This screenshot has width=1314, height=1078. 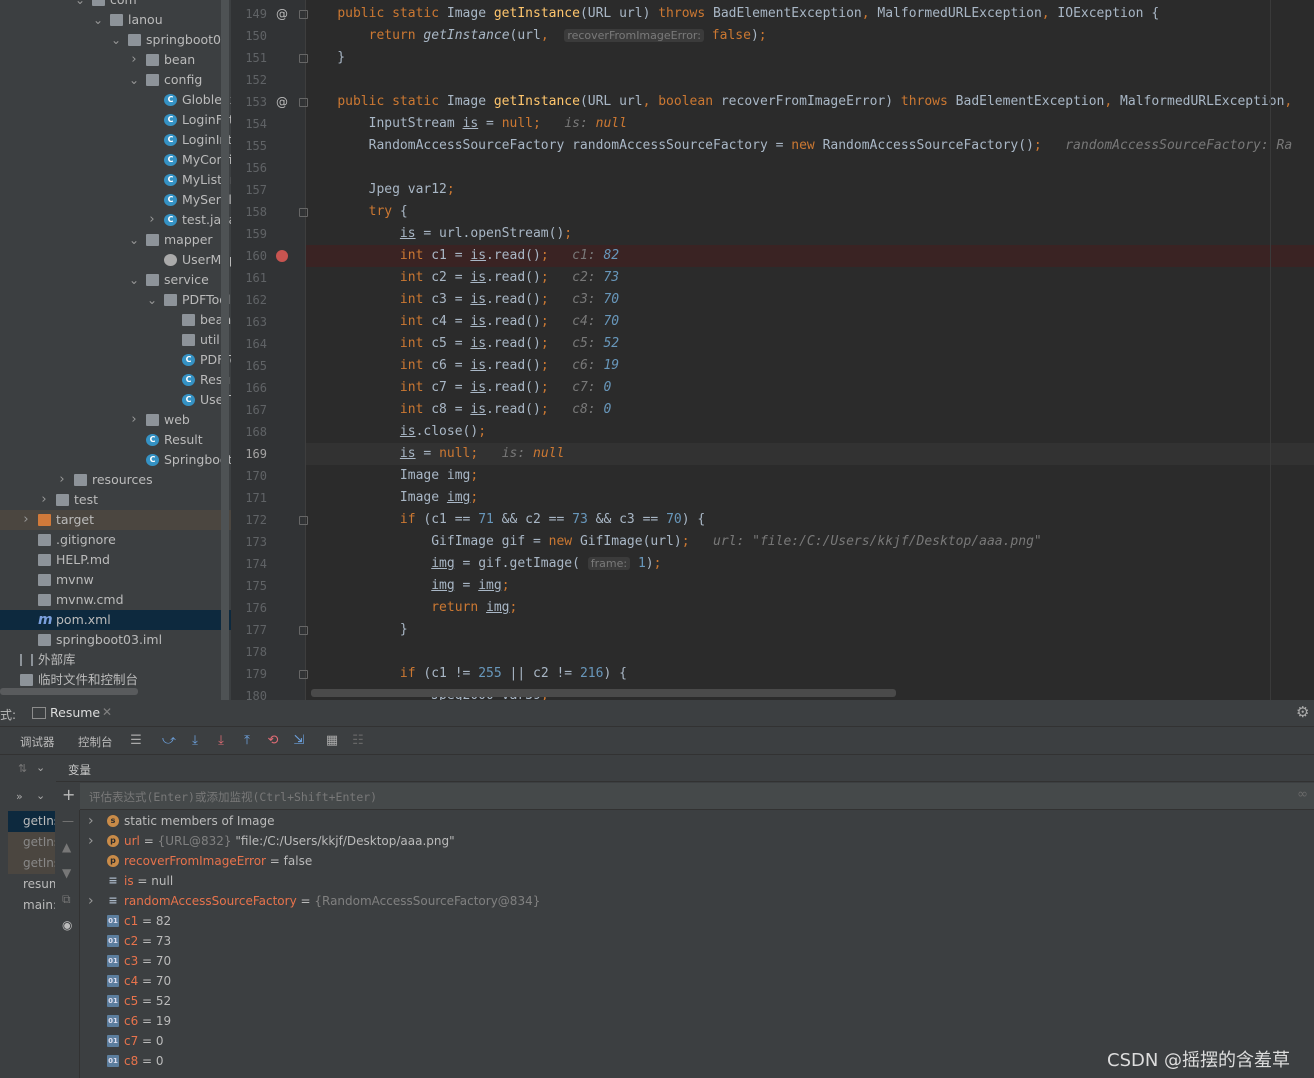 What do you see at coordinates (697, 821) in the screenshot?
I see `variable-row: › s static members of Image` at bounding box center [697, 821].